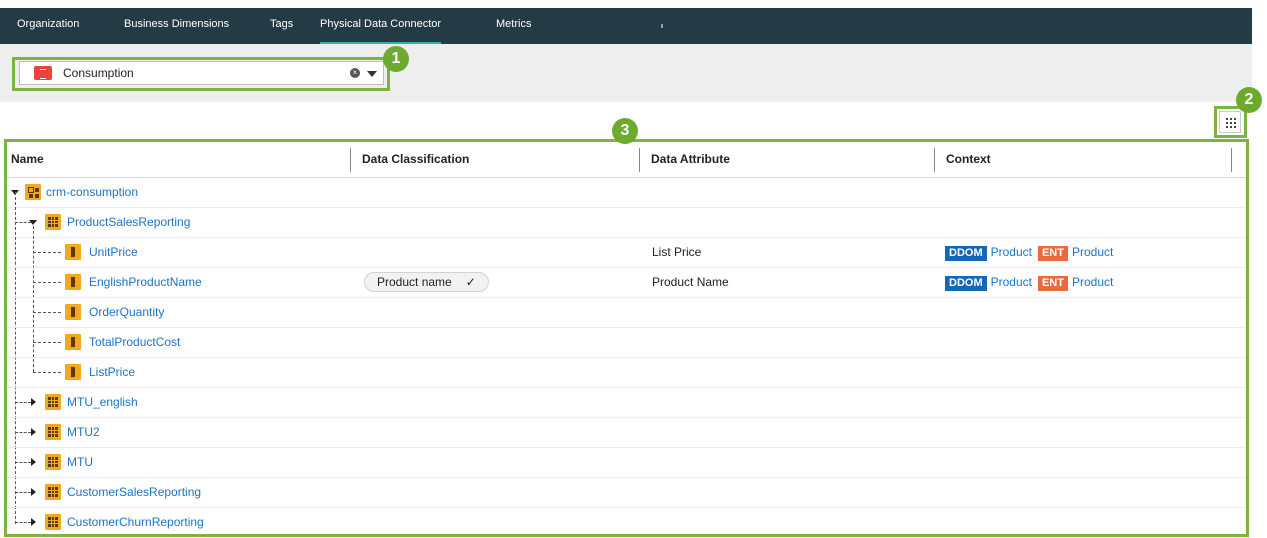 This screenshot has height=538, width=1267. I want to click on classification-pill: Product name ✓, so click(426, 282).